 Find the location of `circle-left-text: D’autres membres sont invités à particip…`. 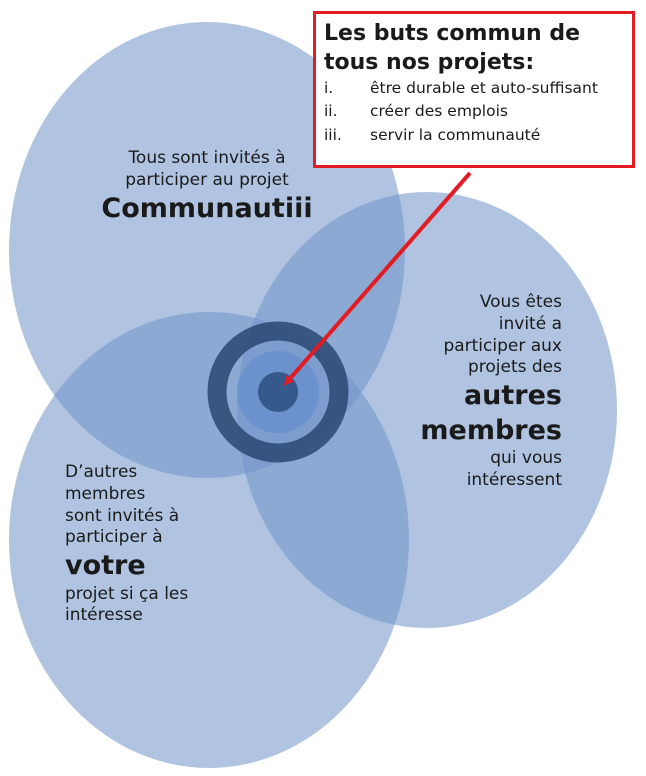

circle-left-text: D’autres membres sont invités à particip… is located at coordinates (165, 544).